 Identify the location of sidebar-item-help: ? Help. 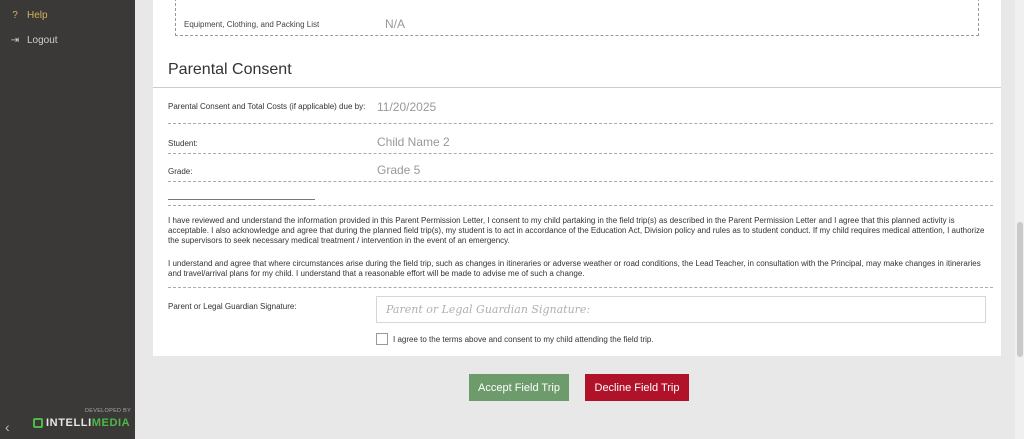
(67, 15).